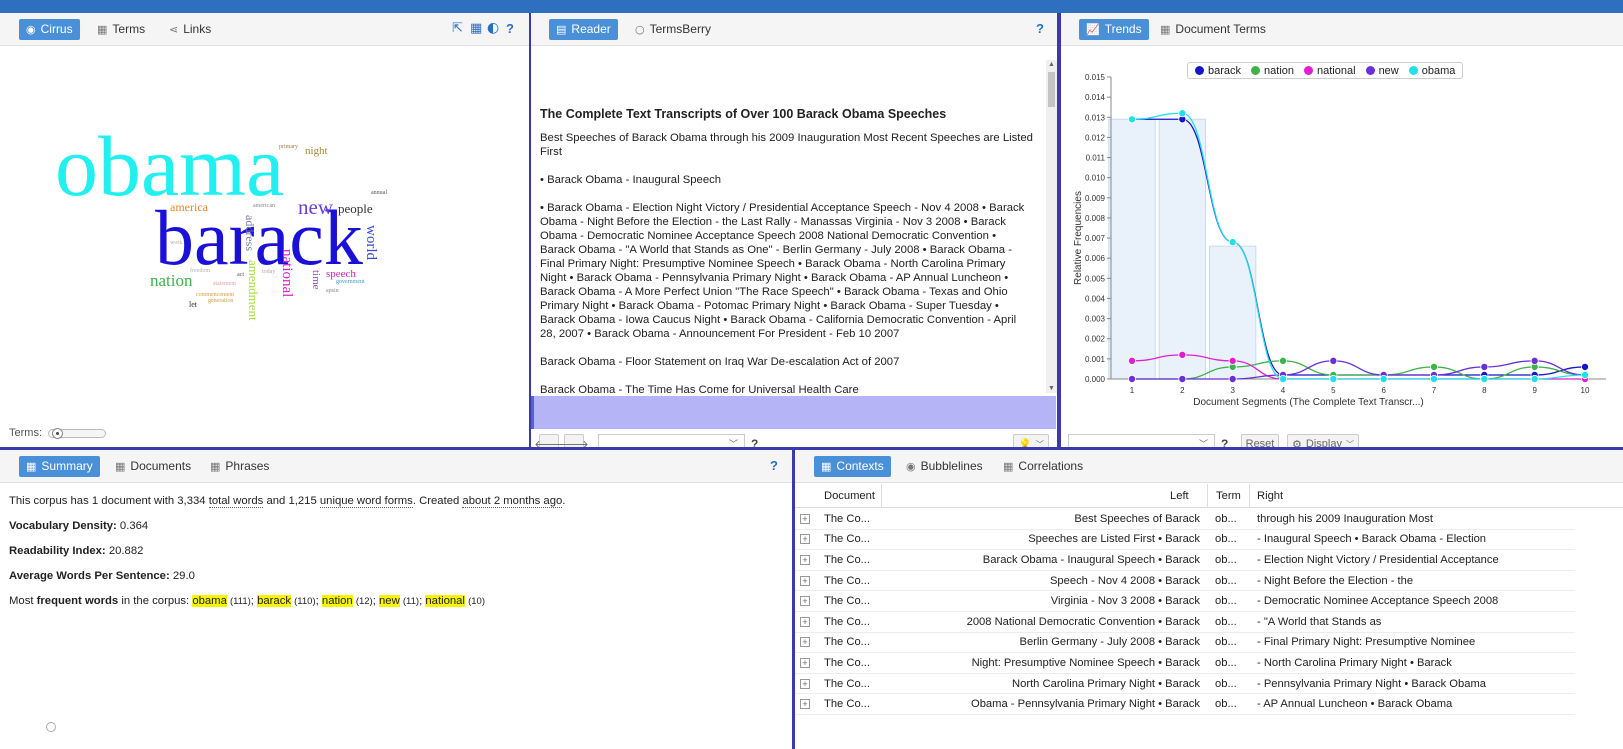  Describe the element at coordinates (849, 496) in the screenshot. I see `column-header-document: Document` at that location.